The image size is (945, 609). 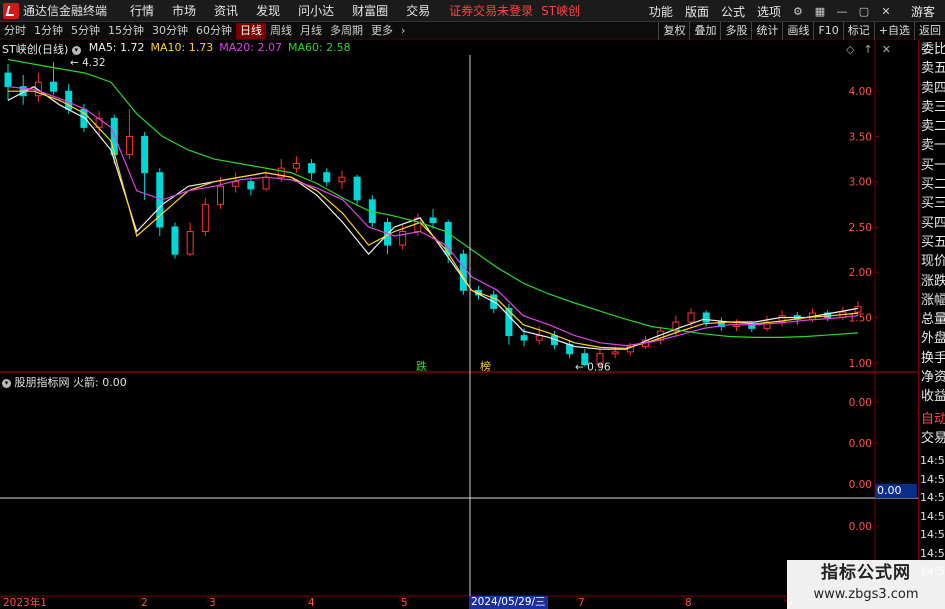 What do you see at coordinates (933, 397) in the screenshot?
I see `side-label-18: 收益` at bounding box center [933, 397].